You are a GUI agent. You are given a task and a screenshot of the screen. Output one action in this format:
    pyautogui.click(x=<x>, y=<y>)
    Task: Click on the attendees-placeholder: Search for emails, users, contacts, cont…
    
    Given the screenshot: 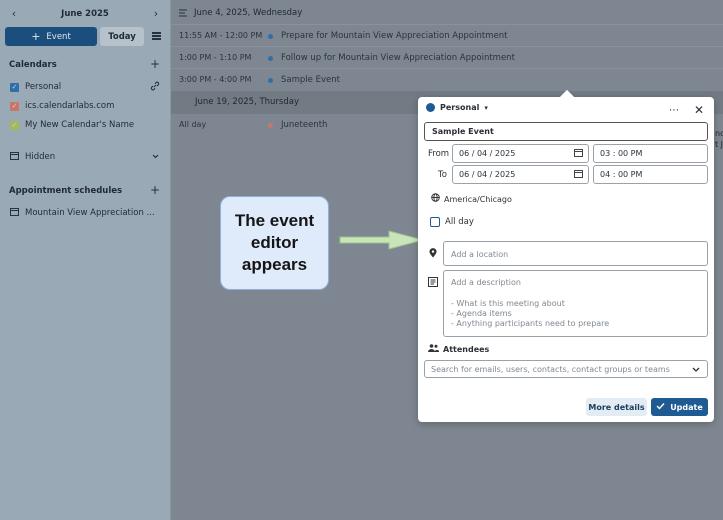 What is the action you would take?
    pyautogui.click(x=550, y=369)
    